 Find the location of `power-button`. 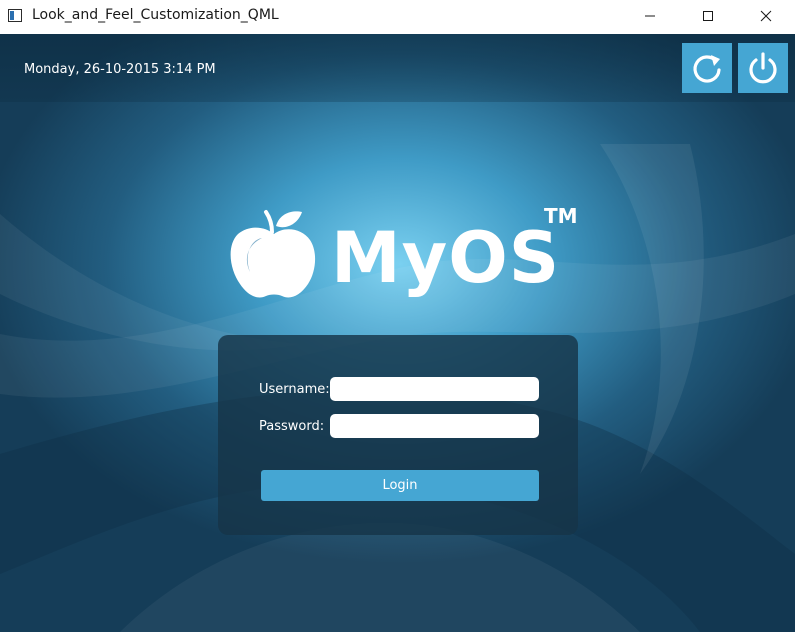

power-button is located at coordinates (763, 68).